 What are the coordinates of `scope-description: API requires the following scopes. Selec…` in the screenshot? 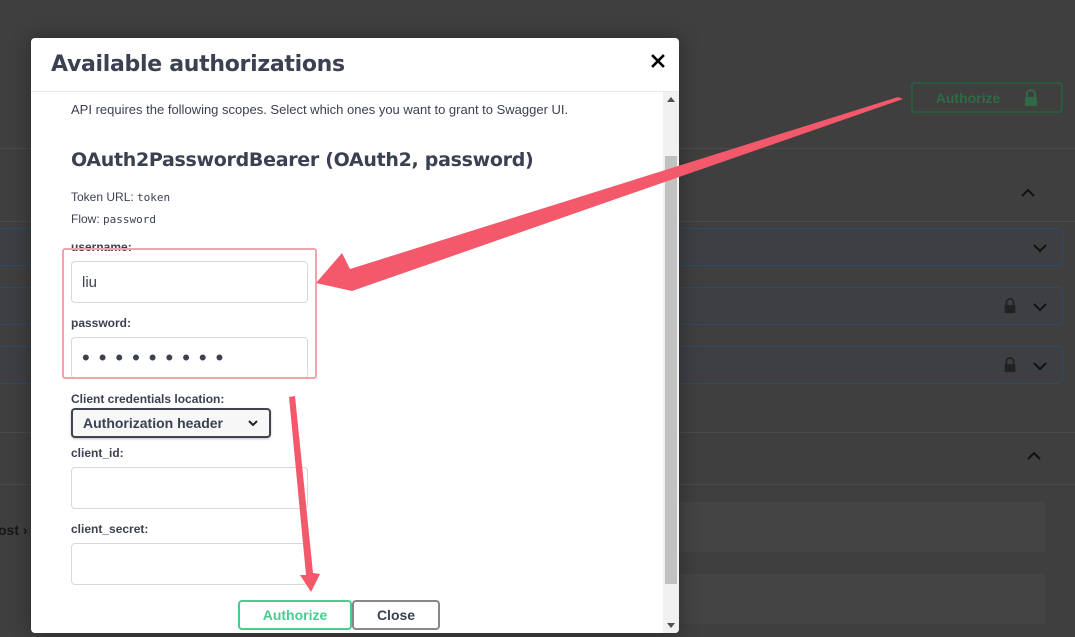 It's located at (320, 109).